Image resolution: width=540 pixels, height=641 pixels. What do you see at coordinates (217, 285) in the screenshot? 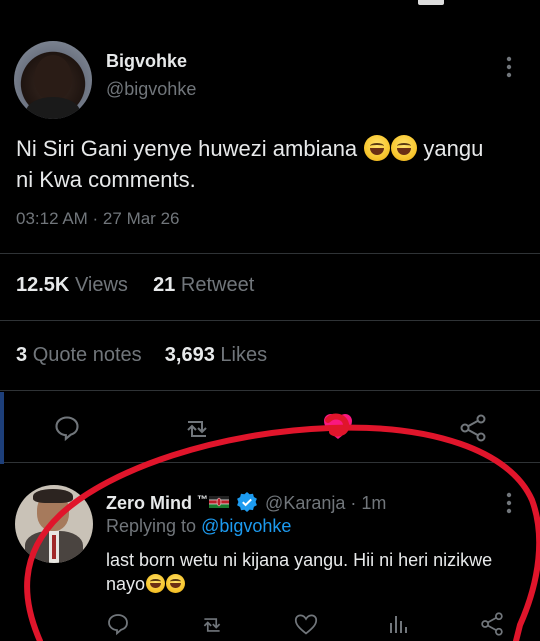
I see `retweets-label: Retweet` at bounding box center [217, 285].